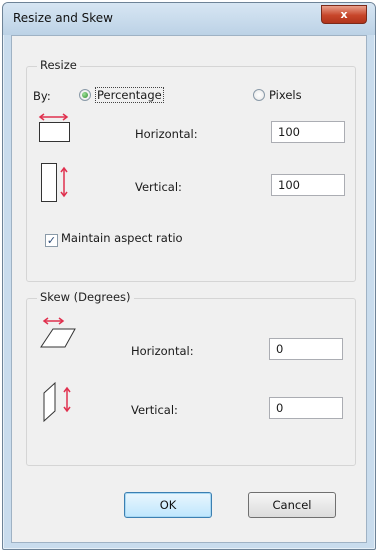 The image size is (378, 552). What do you see at coordinates (168, 505) in the screenshot?
I see `ok-button: OK` at bounding box center [168, 505].